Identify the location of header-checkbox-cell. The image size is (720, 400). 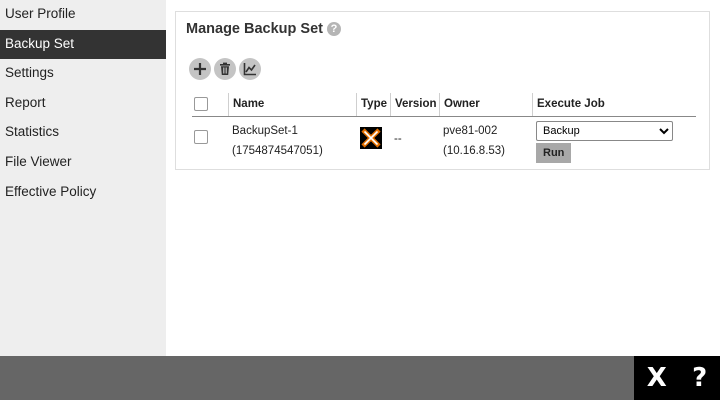
(210, 104).